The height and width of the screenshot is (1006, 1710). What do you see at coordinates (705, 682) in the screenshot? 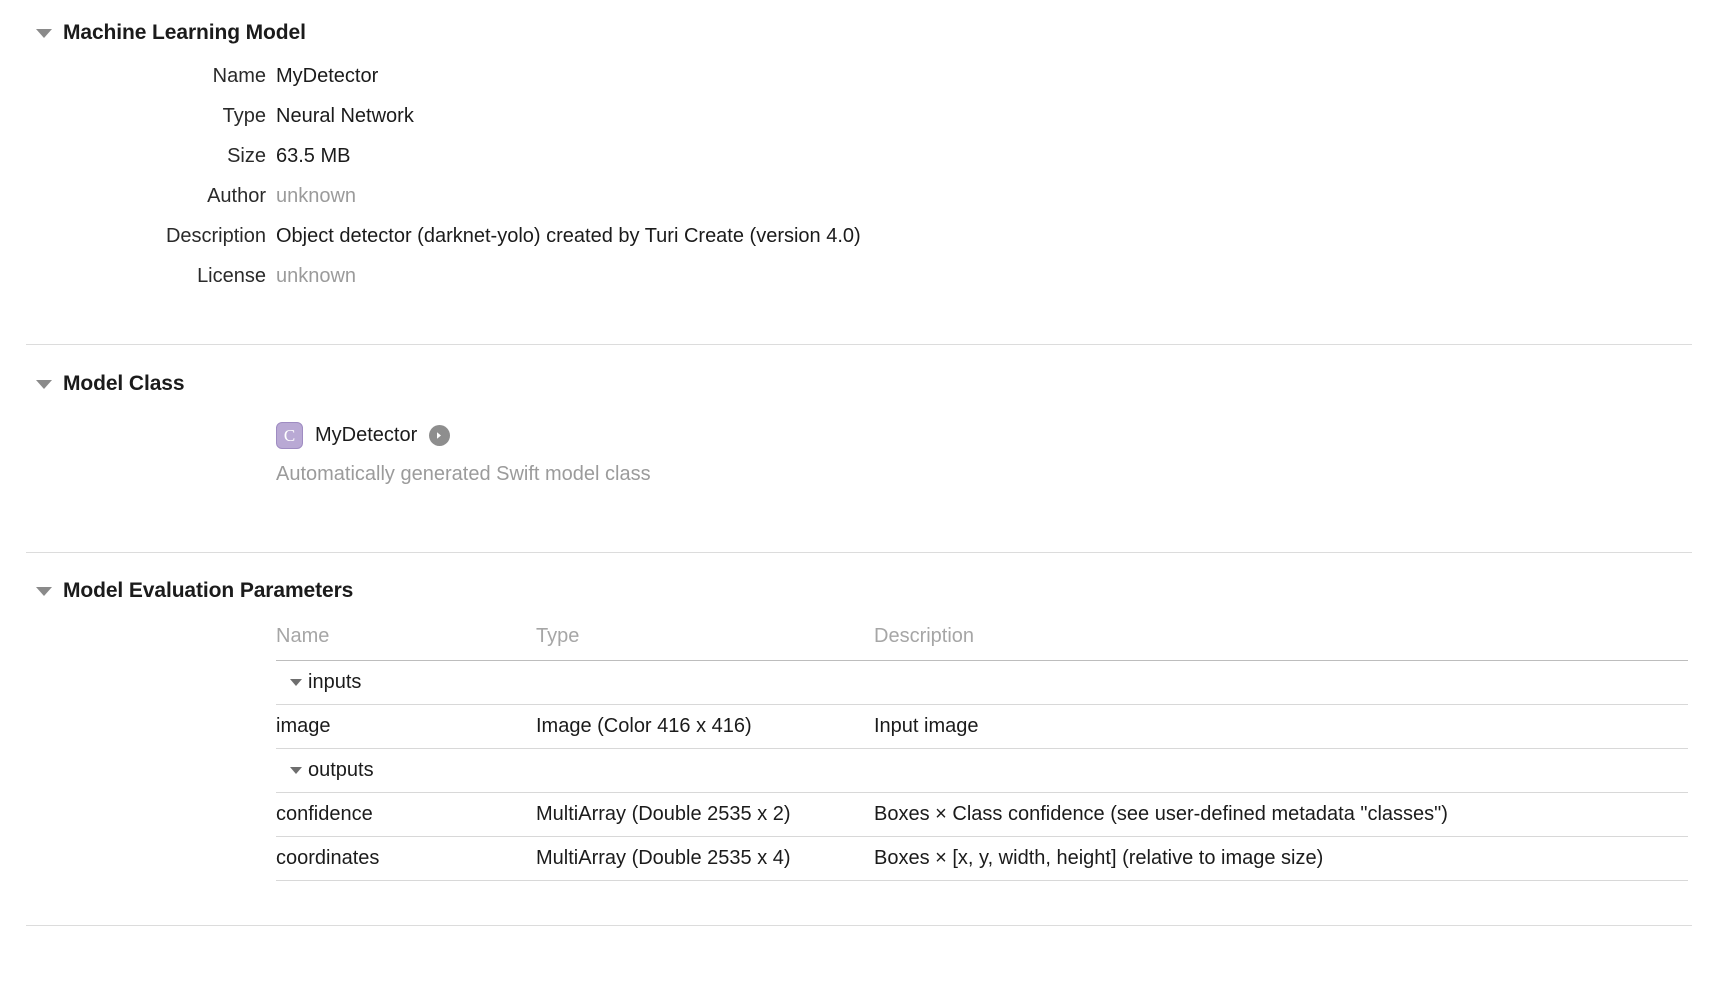
I see `group-type-cell-inputs` at bounding box center [705, 682].